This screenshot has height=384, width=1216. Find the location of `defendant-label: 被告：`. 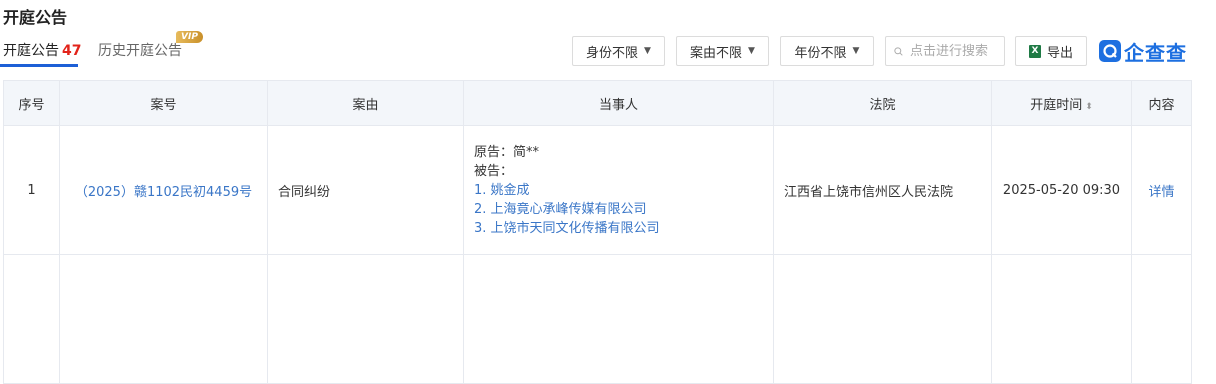

defendant-label: 被告： is located at coordinates (494, 171).